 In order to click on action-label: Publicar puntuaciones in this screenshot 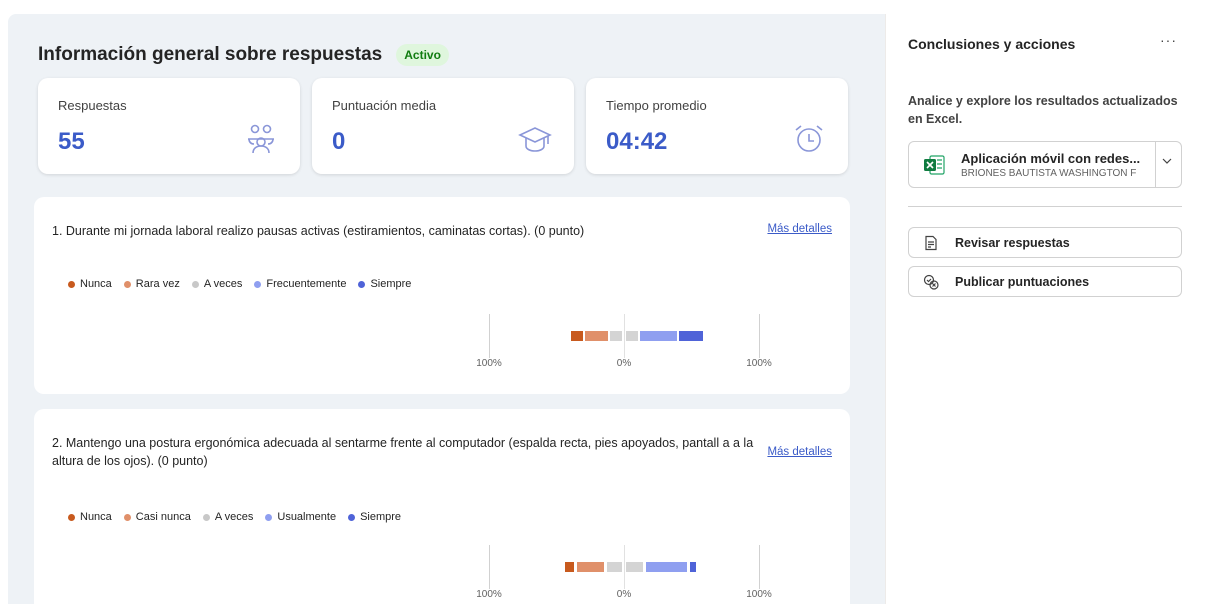, I will do `click(1022, 281)`.